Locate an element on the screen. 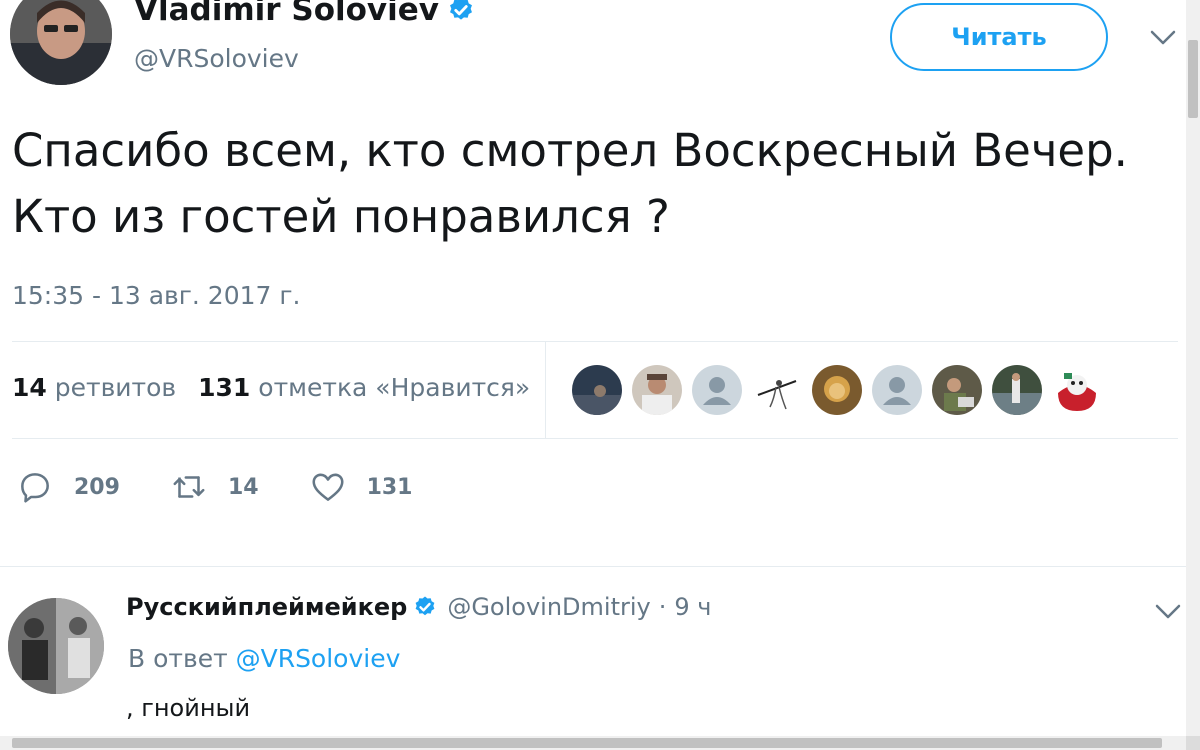  horizontal-scrollbar-thumb is located at coordinates (587, 743).